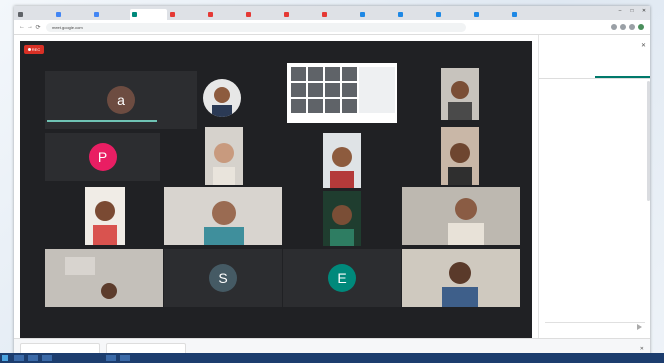  Describe the element at coordinates (102, 121) in the screenshot. I see `speaking-indicator` at that location.